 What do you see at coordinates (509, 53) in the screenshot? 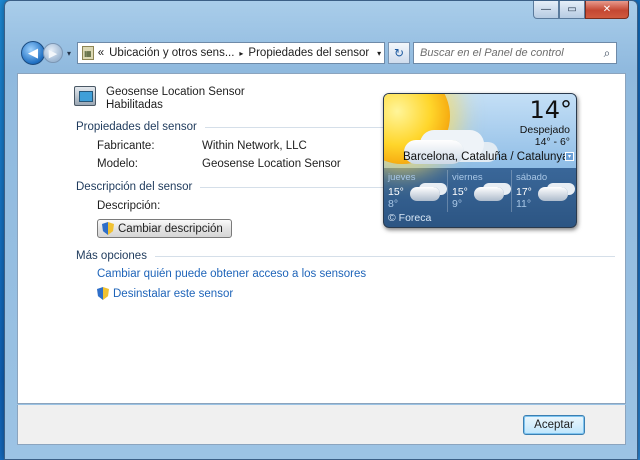
I see `search-input` at bounding box center [509, 53].